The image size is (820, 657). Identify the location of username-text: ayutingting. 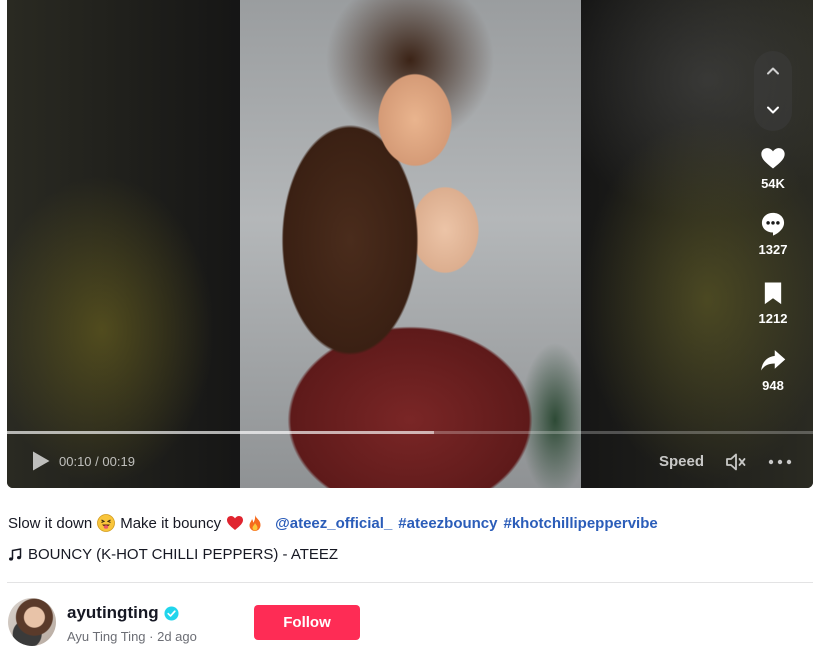
(113, 612).